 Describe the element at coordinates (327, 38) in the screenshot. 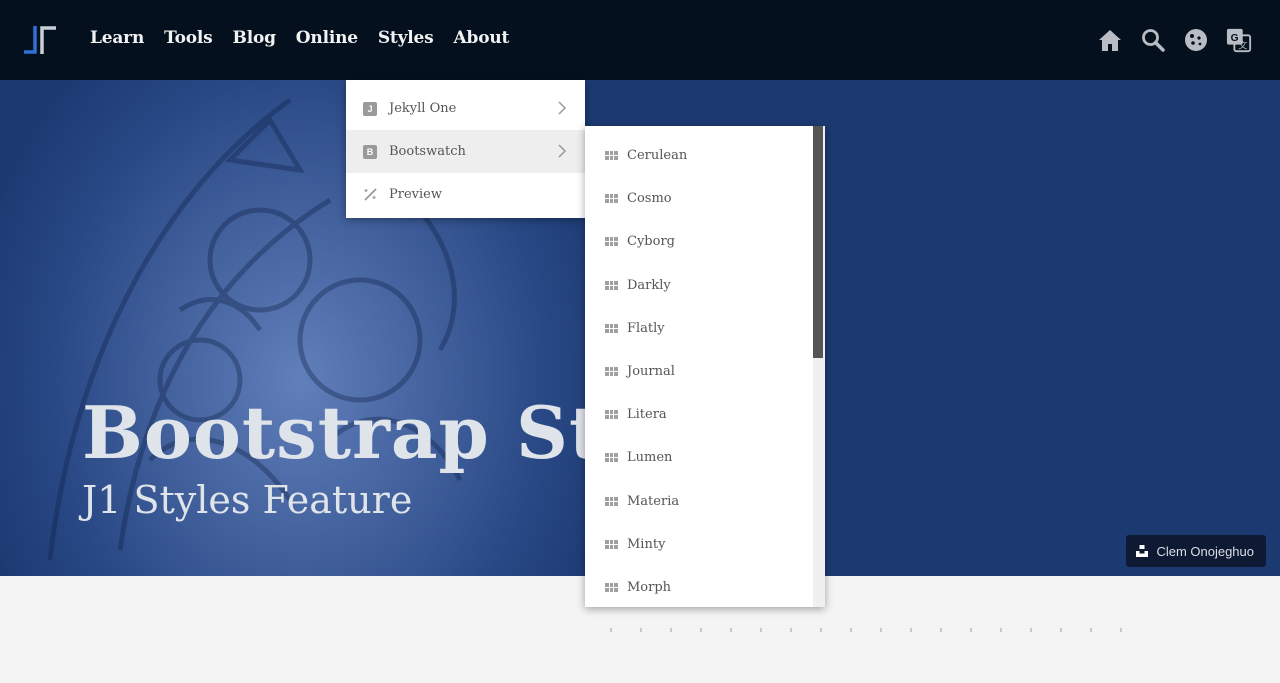

I see `nav-online: Online` at that location.